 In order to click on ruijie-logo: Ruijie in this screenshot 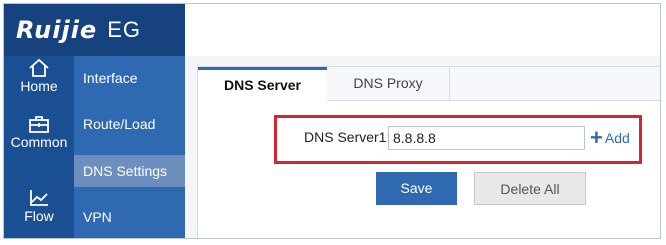, I will do `click(57, 30)`.